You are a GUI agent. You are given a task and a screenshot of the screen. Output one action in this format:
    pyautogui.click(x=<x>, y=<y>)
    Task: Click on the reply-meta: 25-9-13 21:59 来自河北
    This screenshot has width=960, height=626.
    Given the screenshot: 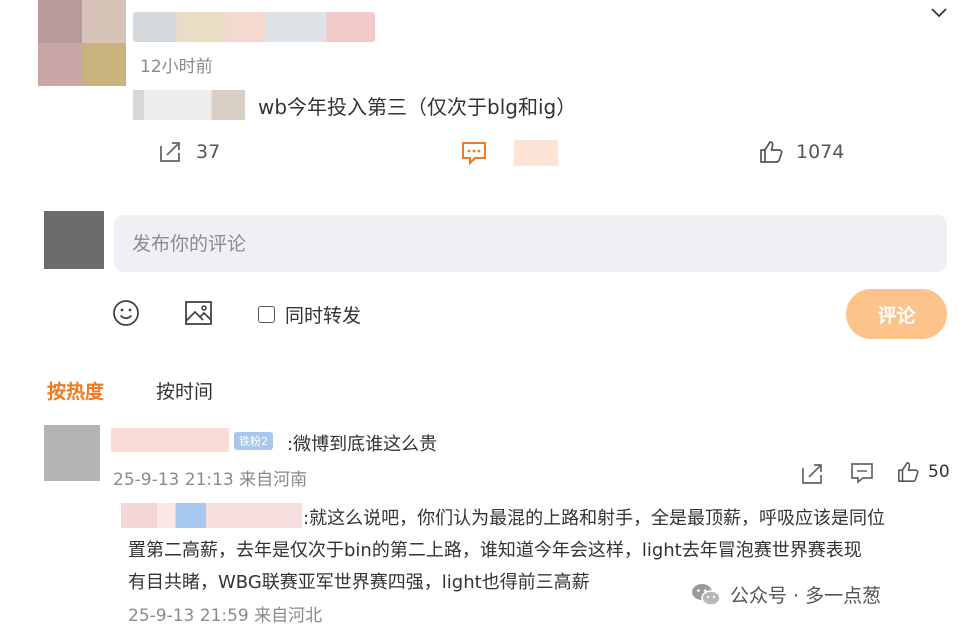 What is the action you would take?
    pyautogui.click(x=225, y=616)
    